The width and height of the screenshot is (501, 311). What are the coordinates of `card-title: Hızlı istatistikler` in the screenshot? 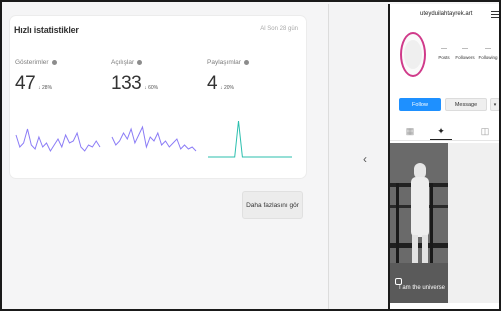 It's located at (46, 30).